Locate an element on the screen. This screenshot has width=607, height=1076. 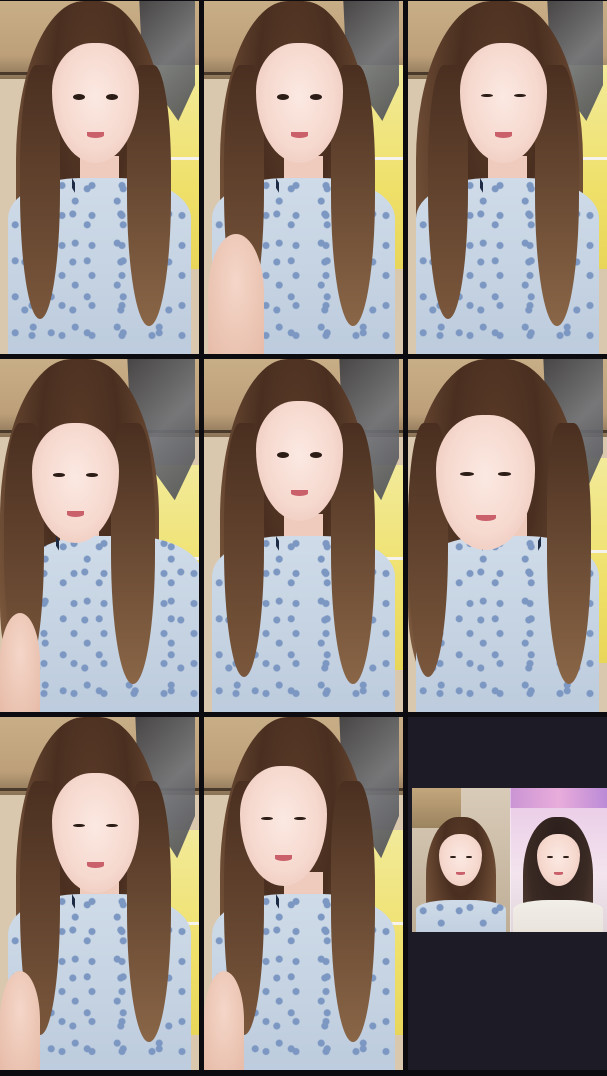
participant-hand is located at coordinates (236, 294).